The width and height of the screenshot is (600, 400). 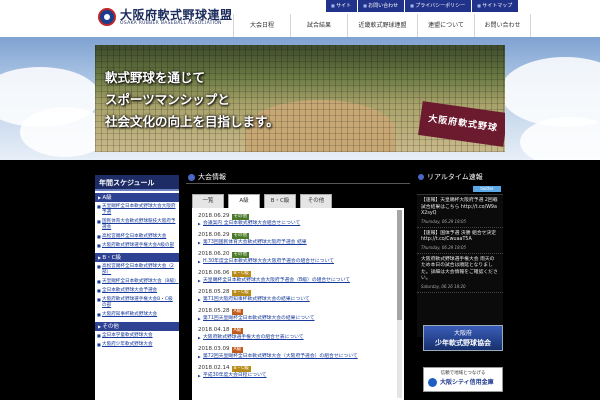 What do you see at coordinates (171, 23) in the screenshot?
I see `logo-subtitle: OSAKA RUBBER BASEBALL ASSOCIATION` at bounding box center [171, 23].